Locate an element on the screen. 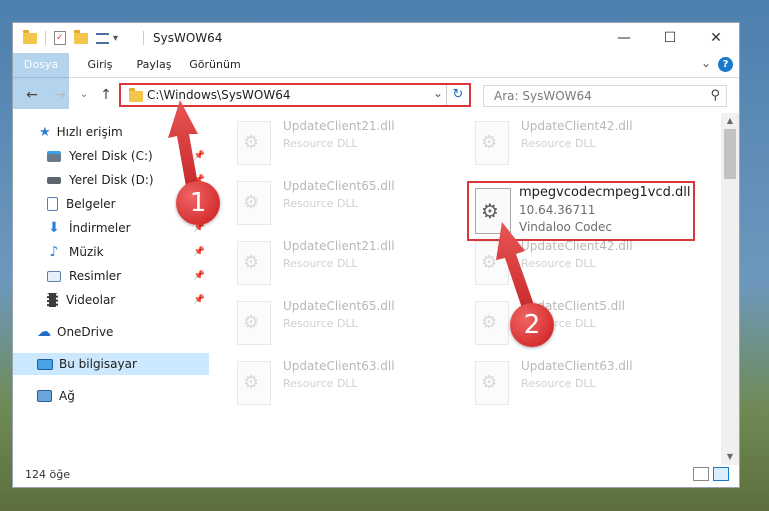 The width and height of the screenshot is (769, 511). new-folder-icon is located at coordinates (81, 36).